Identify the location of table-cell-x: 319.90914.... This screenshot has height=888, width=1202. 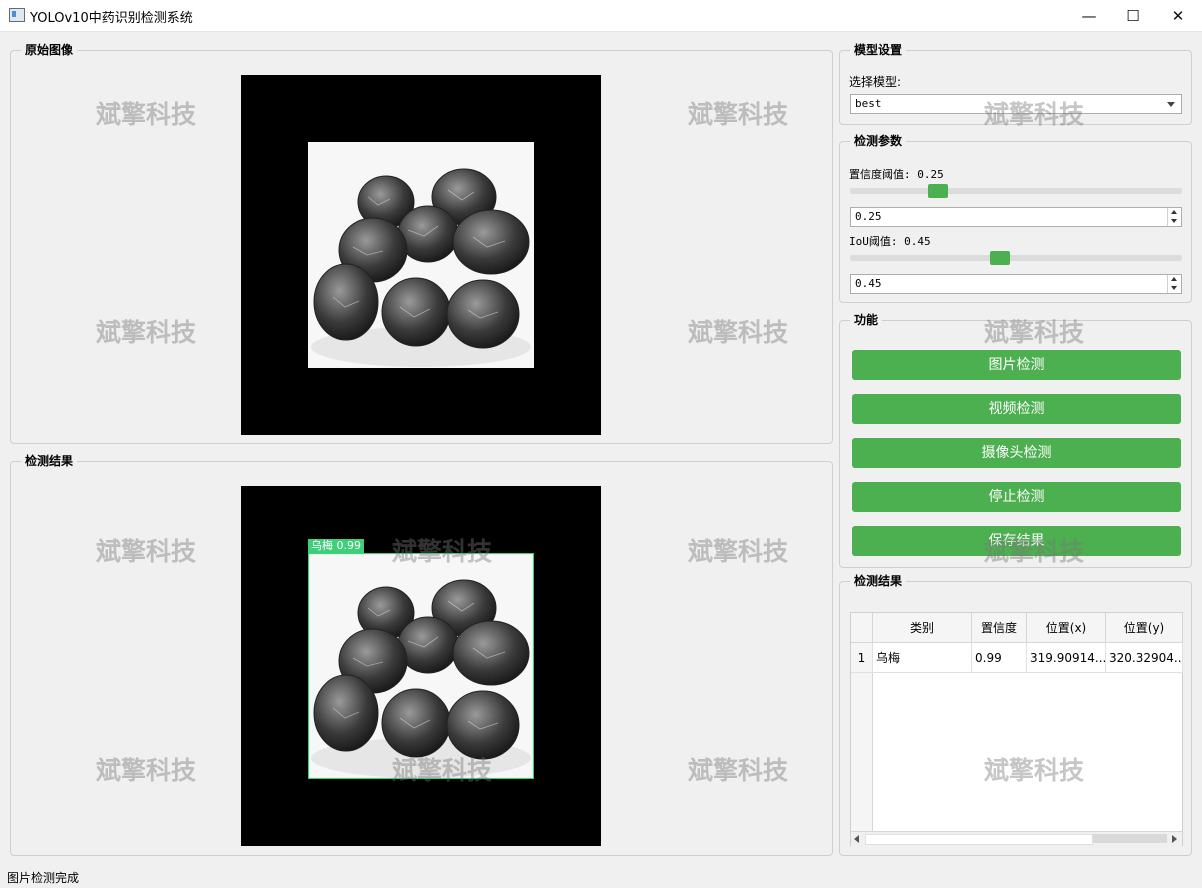
(1066, 658).